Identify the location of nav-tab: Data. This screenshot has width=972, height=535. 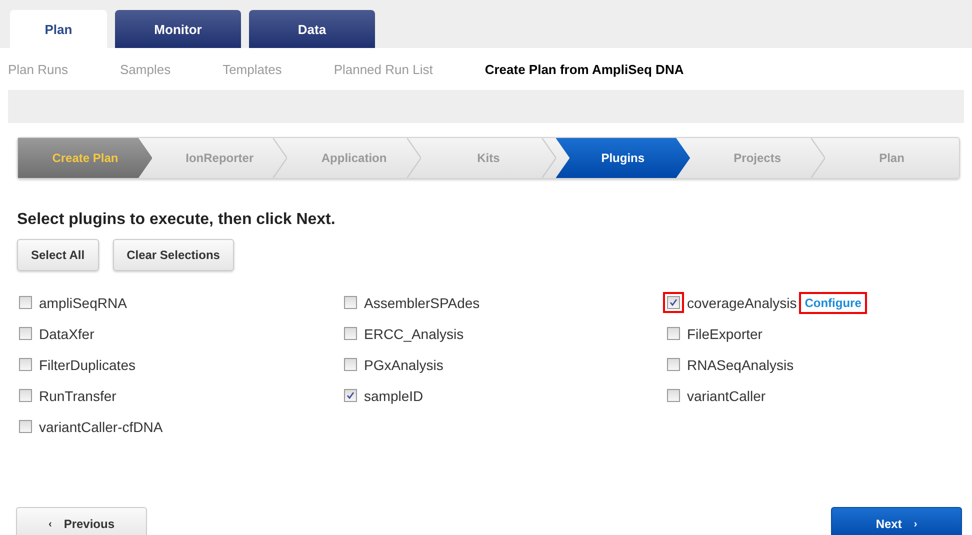
(312, 29).